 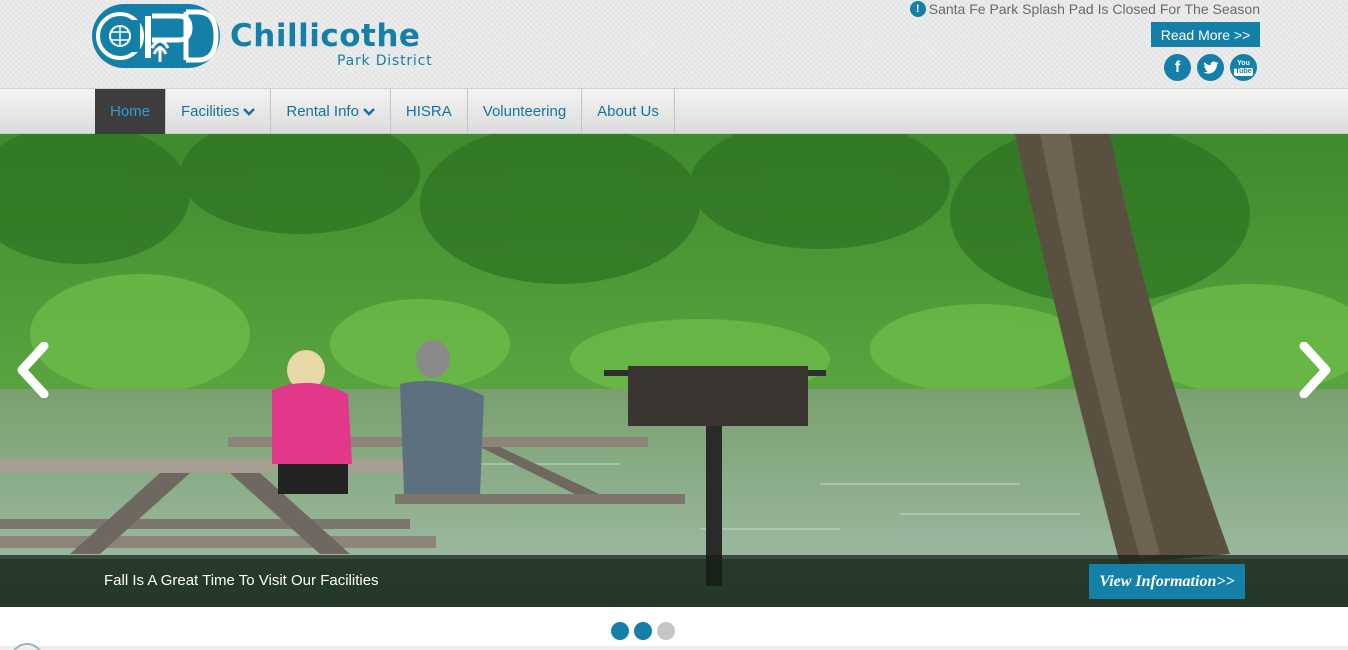 What do you see at coordinates (331, 111) in the screenshot?
I see `nav-item-rental-info: Rental Info` at bounding box center [331, 111].